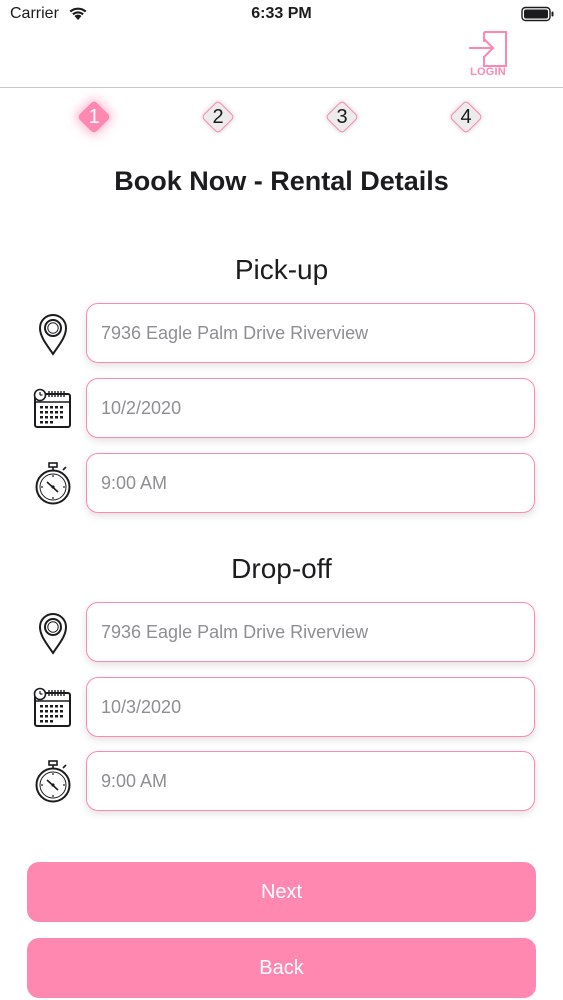 The image size is (563, 1000). Describe the element at coordinates (310, 333) in the screenshot. I see `pickup-location-input` at that location.